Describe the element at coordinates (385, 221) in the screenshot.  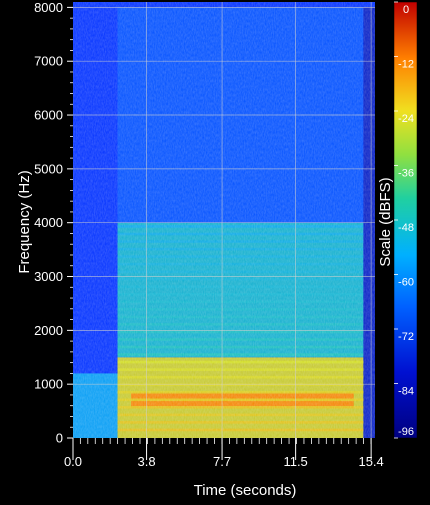
I see `colorbar-label: Scale (dBFS)` at that location.